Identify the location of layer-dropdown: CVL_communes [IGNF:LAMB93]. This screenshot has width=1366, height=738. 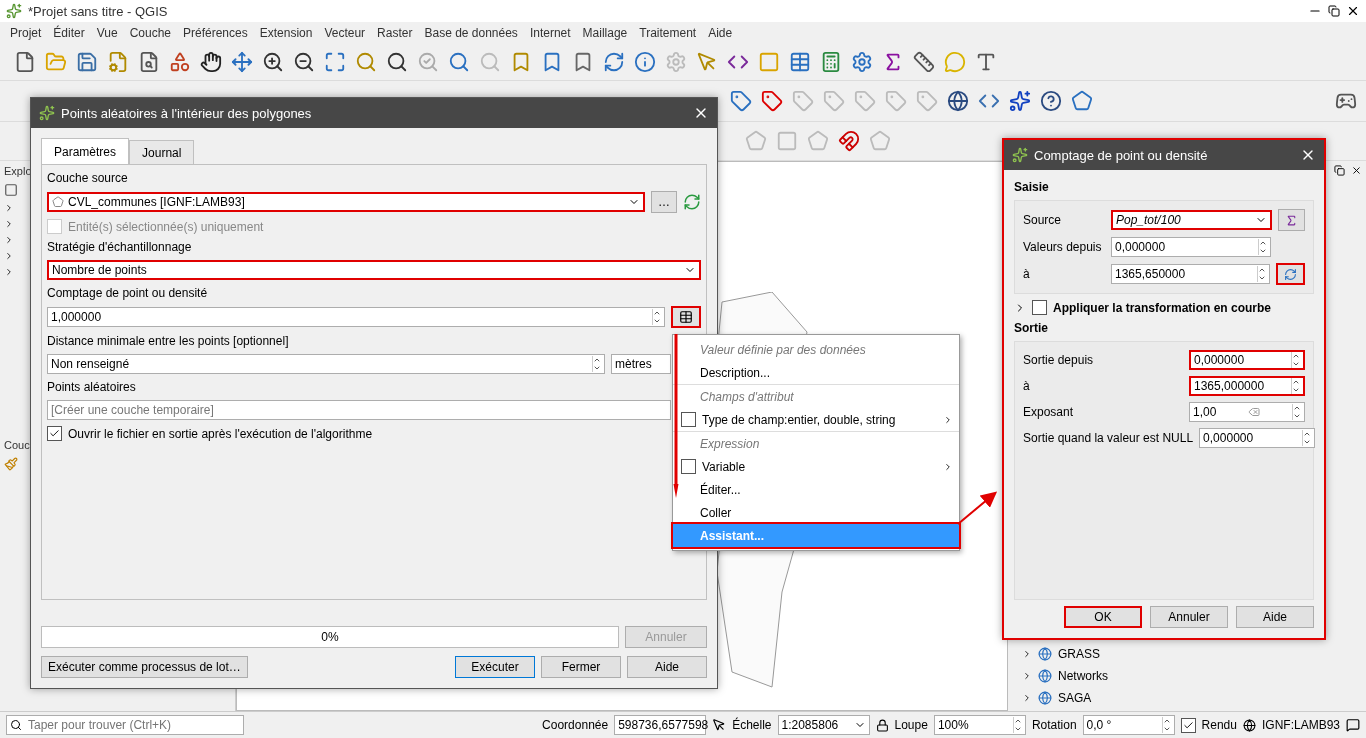
(346, 202).